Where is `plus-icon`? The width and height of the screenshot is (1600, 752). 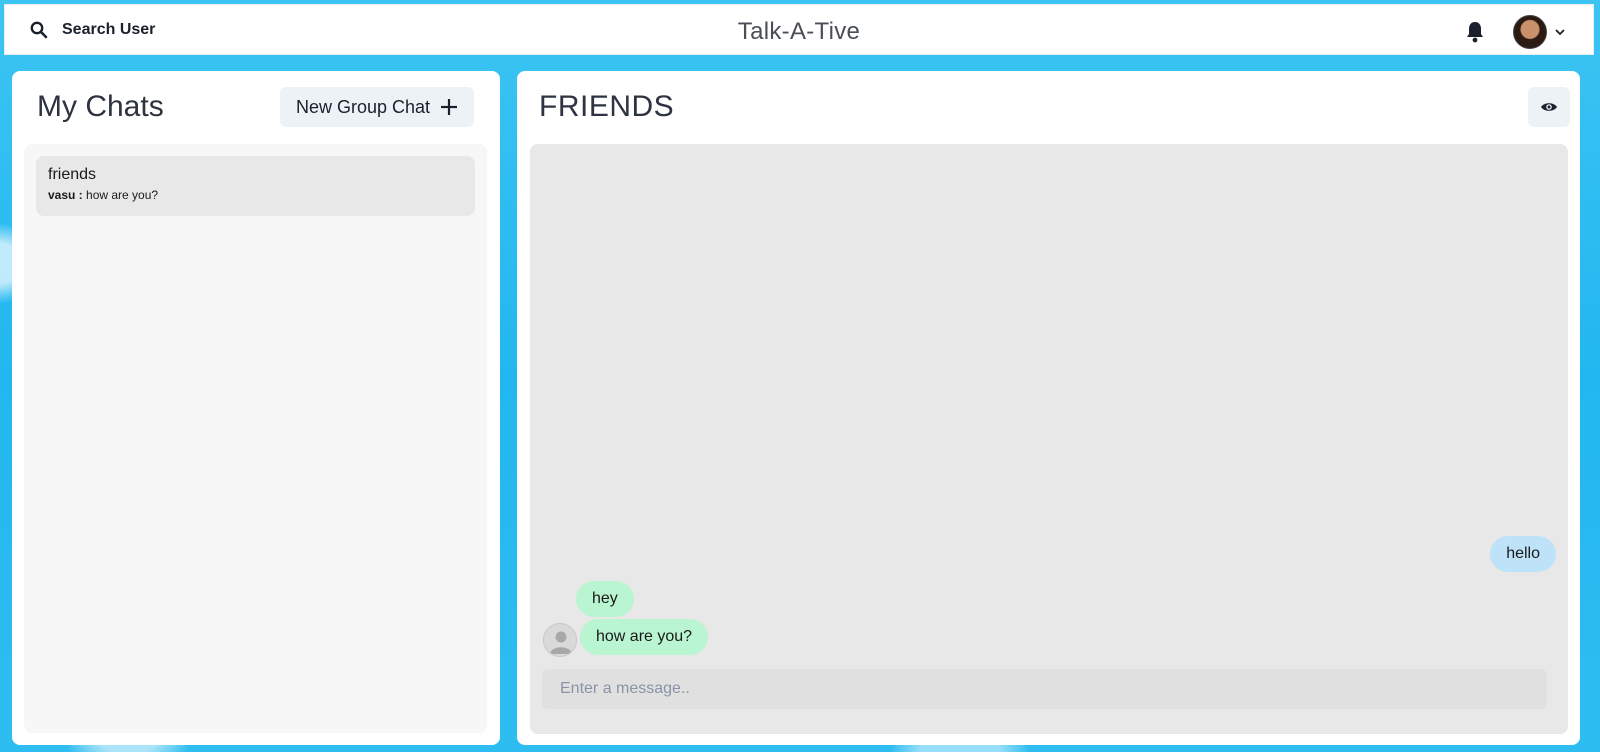 plus-icon is located at coordinates (449, 107).